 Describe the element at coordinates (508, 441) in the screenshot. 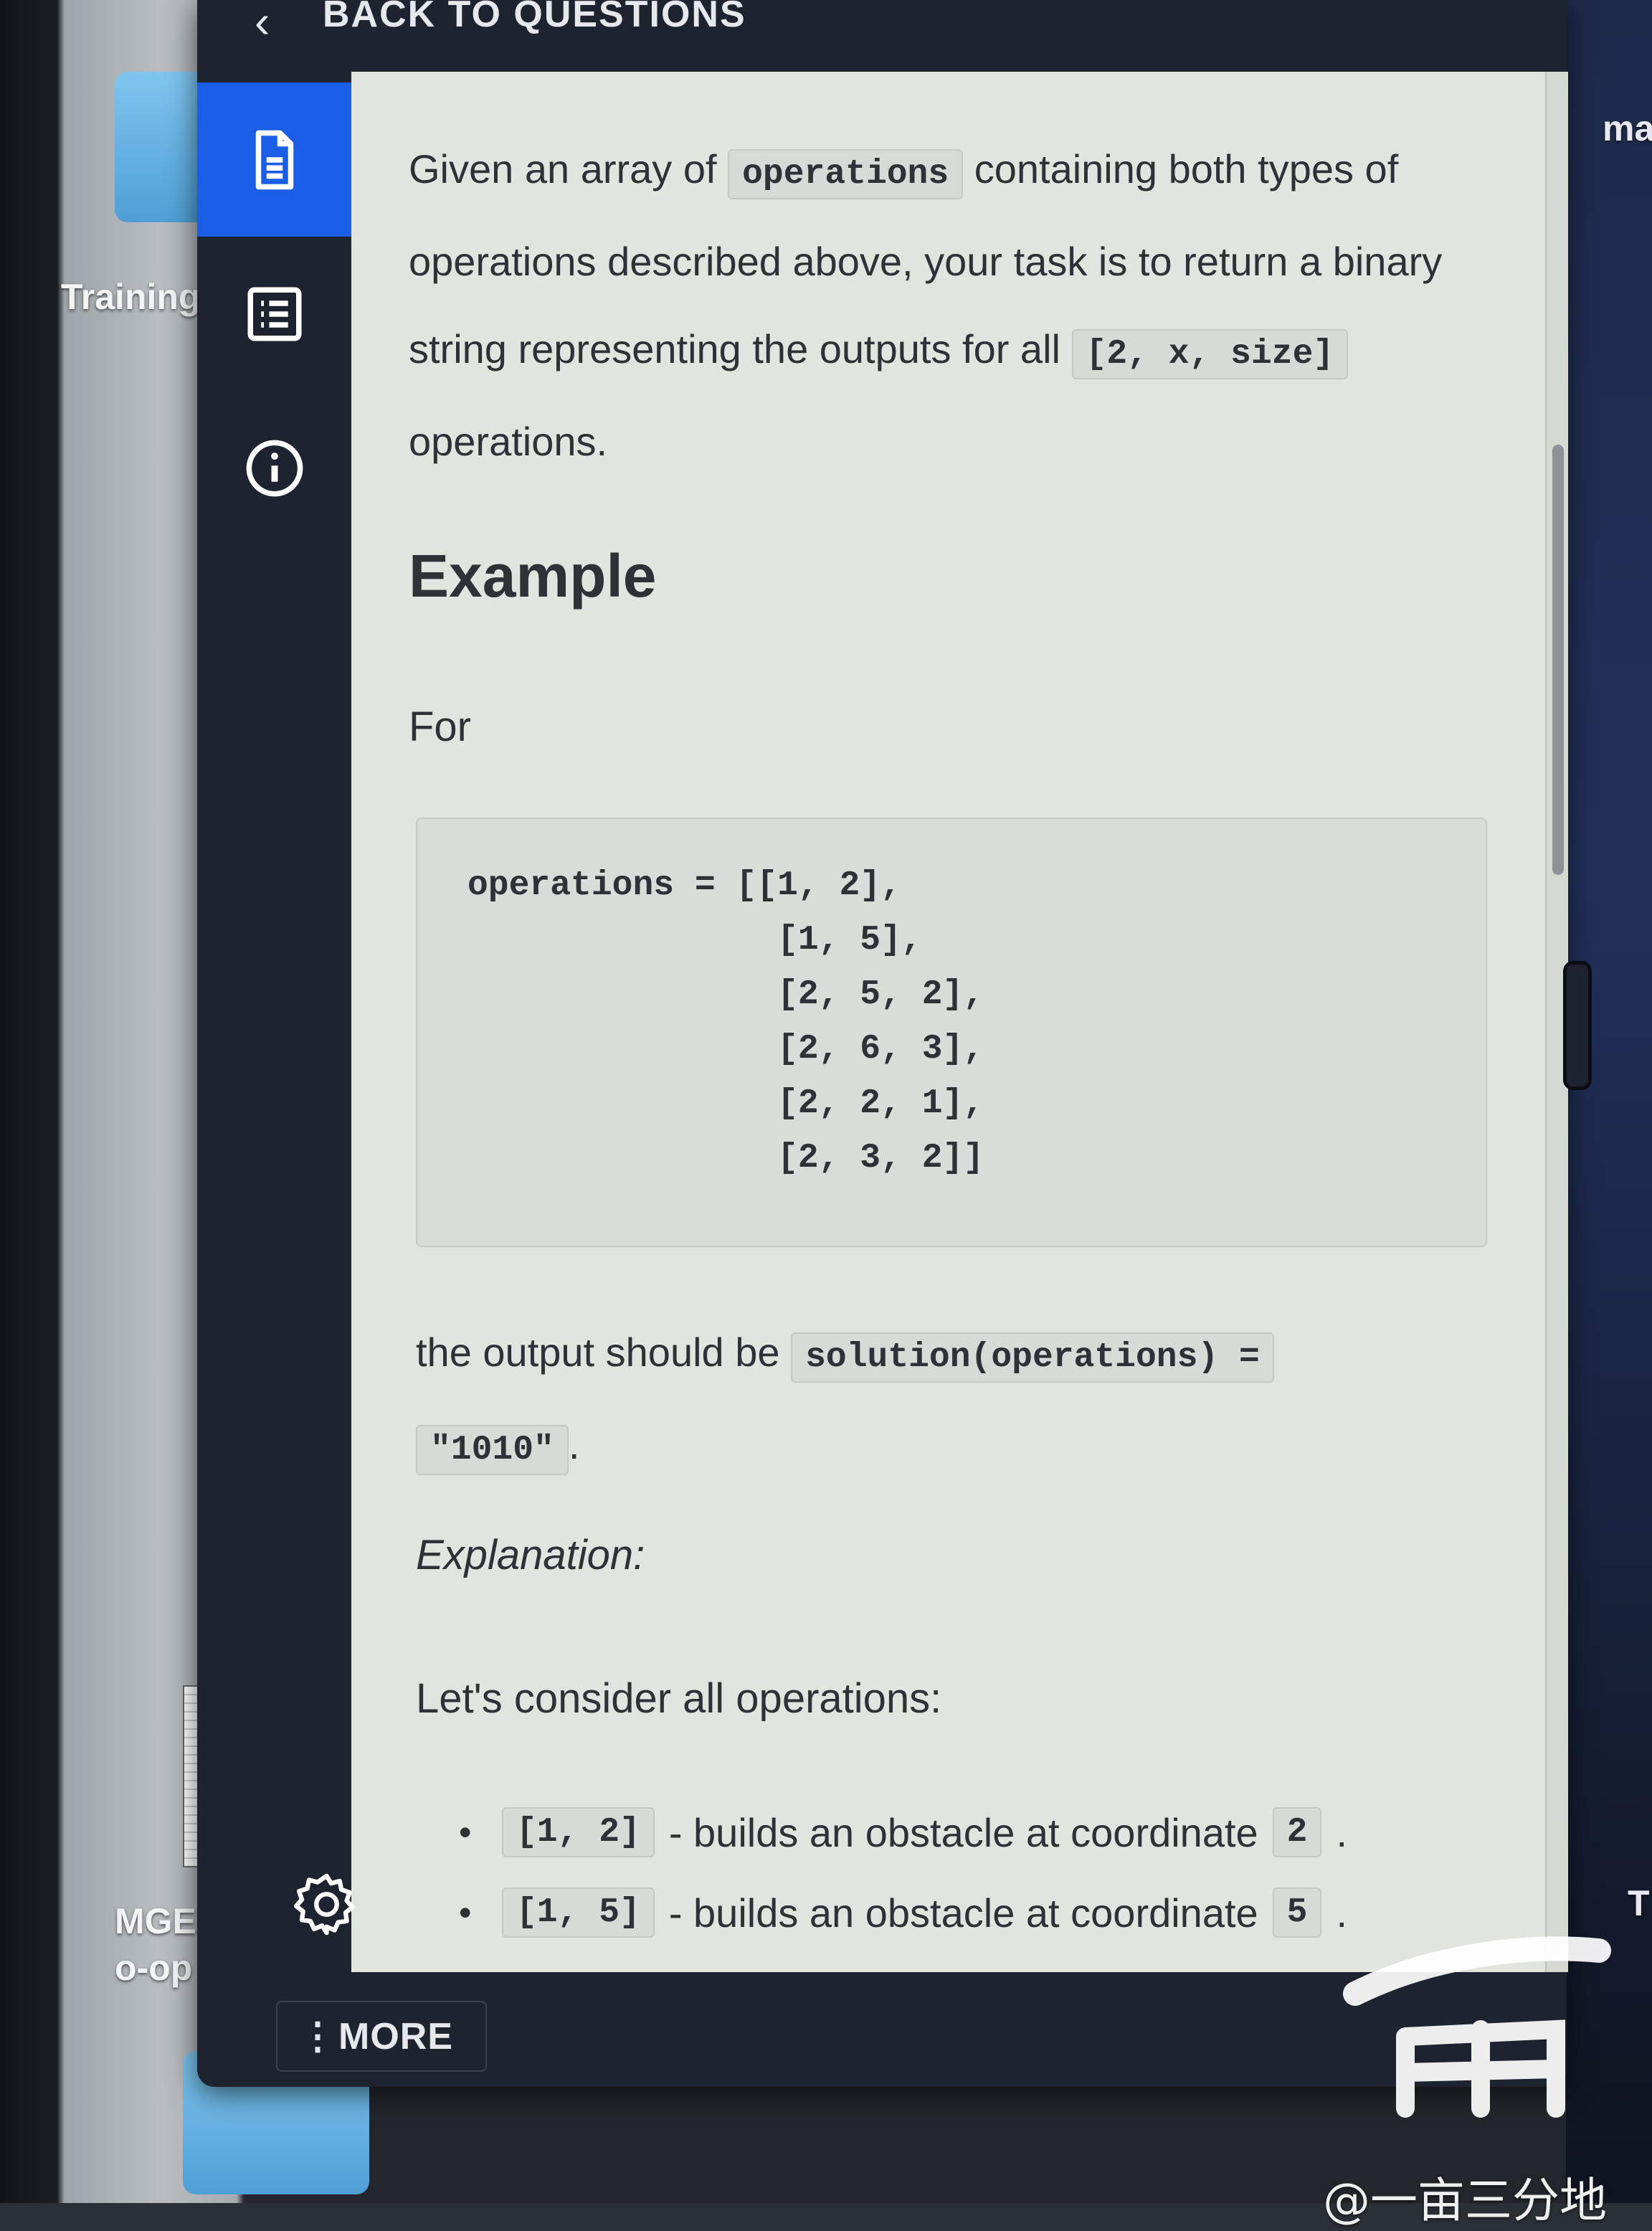

I see `intro-text-3: operations.` at that location.